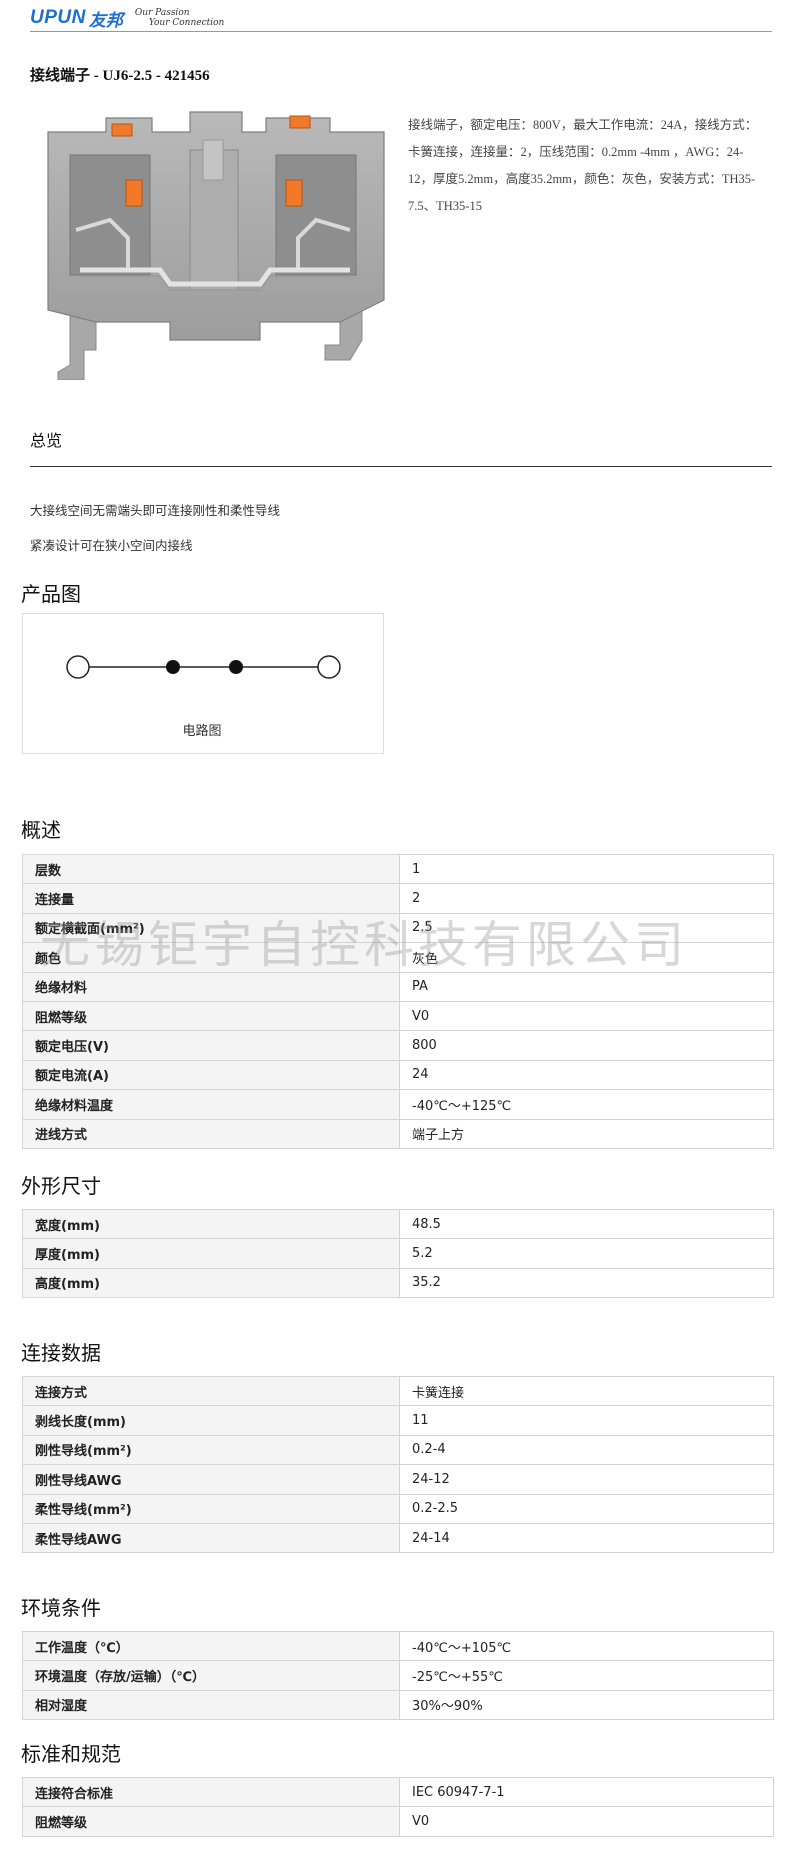  I want to click on spec-row: 柔性导线AWG 24-14, so click(398, 1538).